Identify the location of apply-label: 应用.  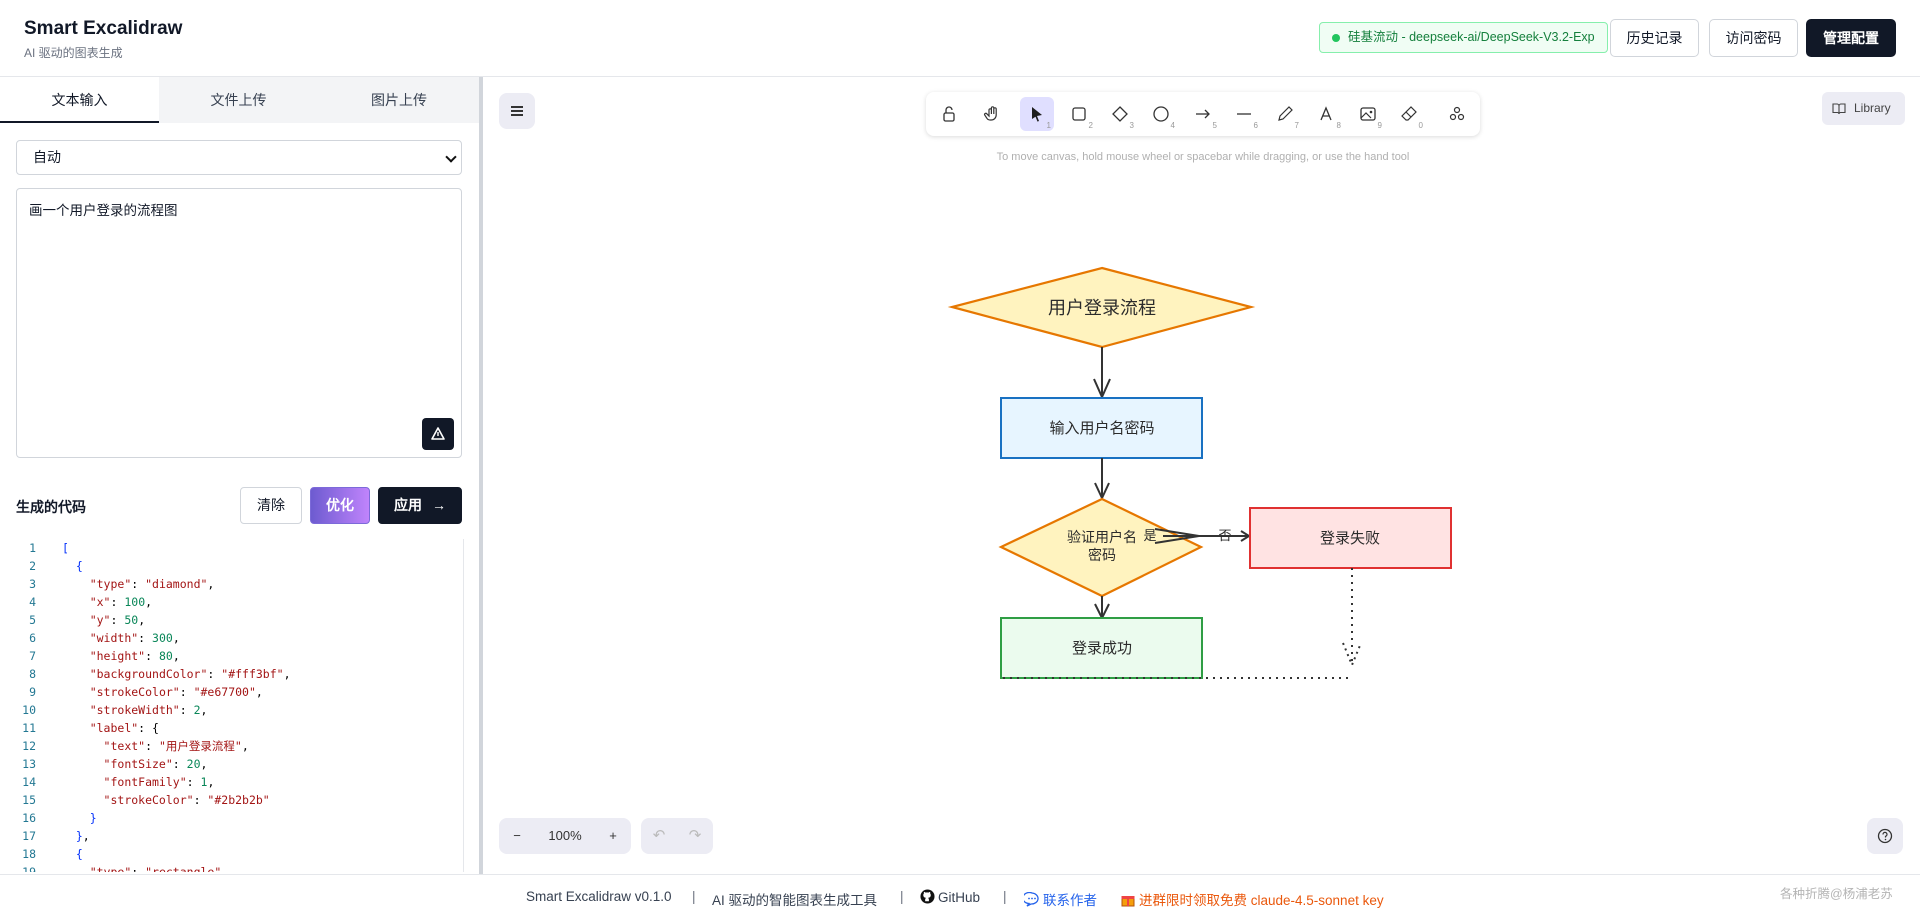
(408, 505).